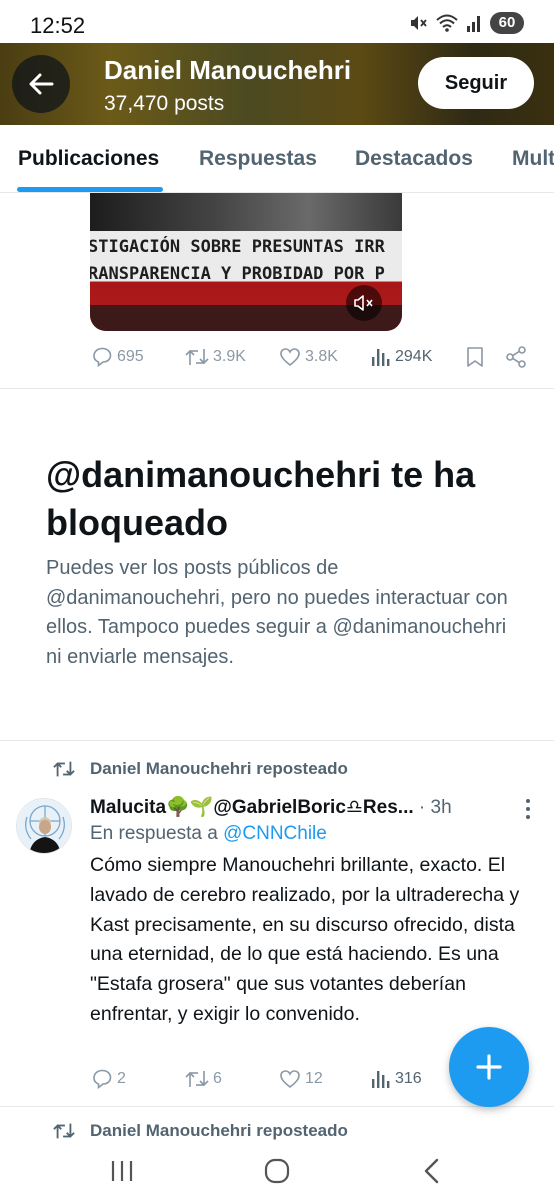 This screenshot has height=1200, width=554. I want to click on battery-icon: 60, so click(507, 23).